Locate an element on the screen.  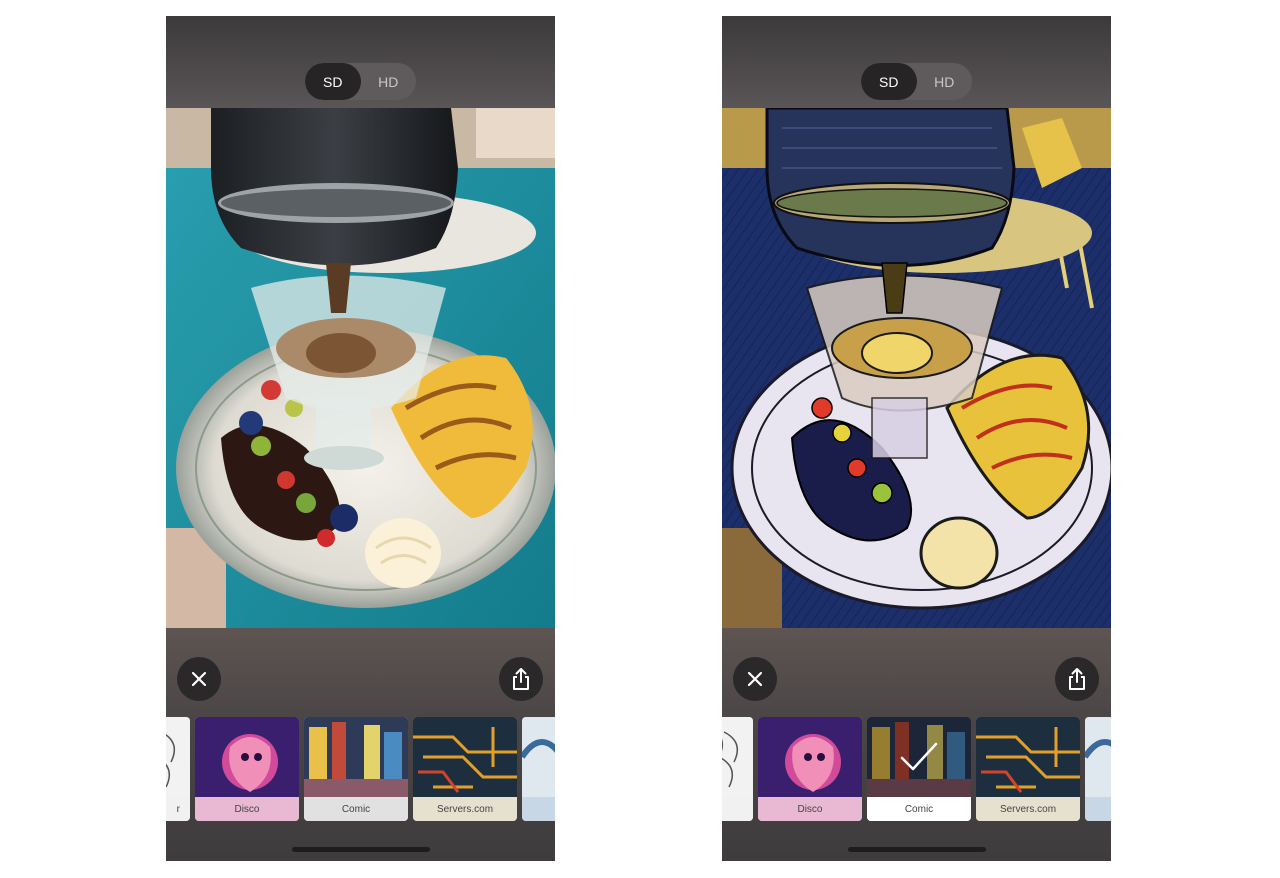
selected-overlay is located at coordinates (919, 757).